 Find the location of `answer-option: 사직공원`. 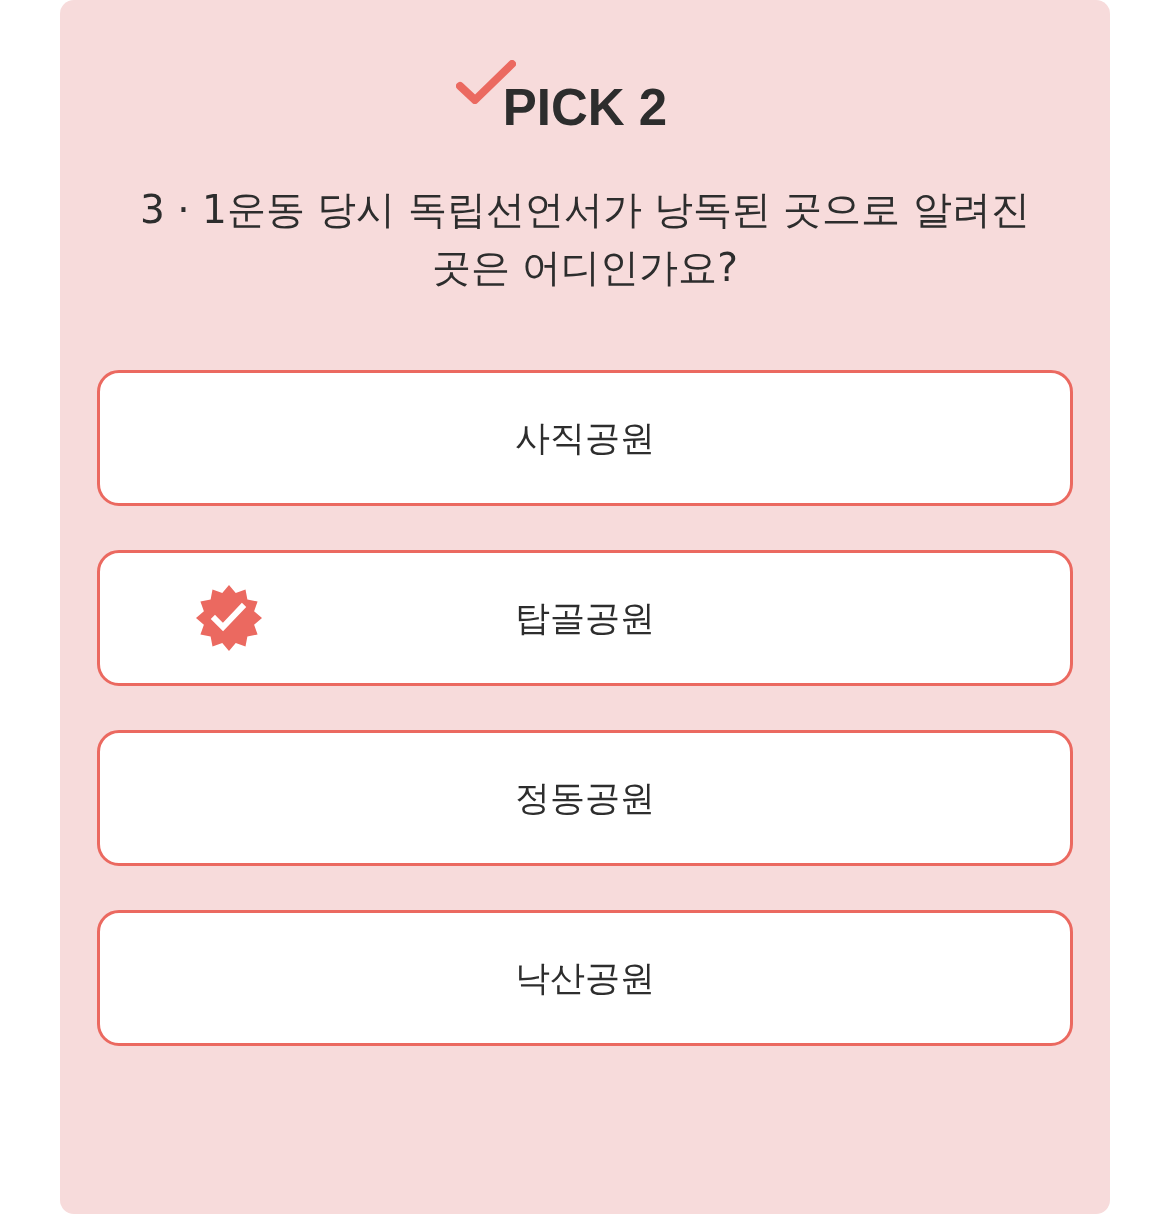

answer-option: 사직공원 is located at coordinates (585, 438).